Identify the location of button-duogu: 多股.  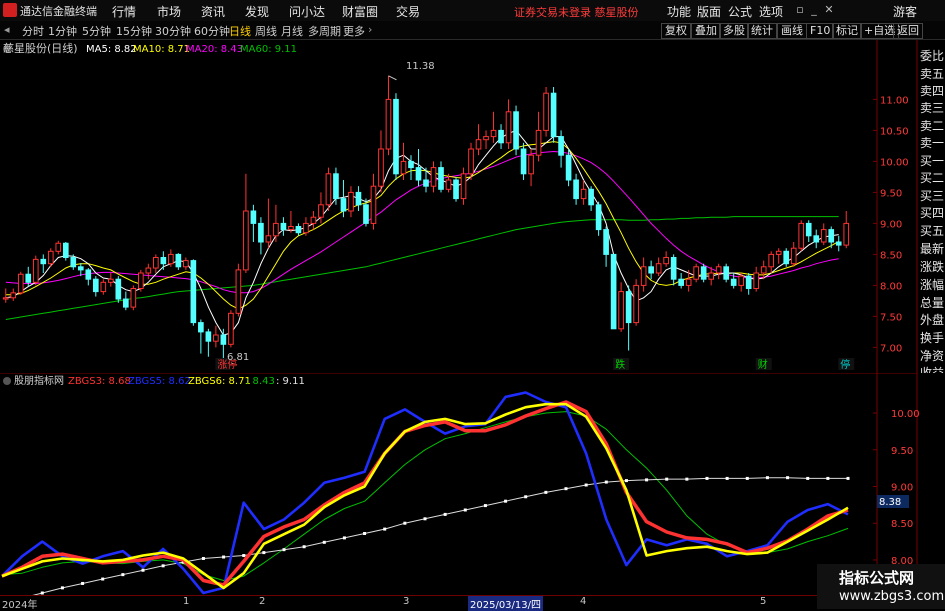
(734, 31).